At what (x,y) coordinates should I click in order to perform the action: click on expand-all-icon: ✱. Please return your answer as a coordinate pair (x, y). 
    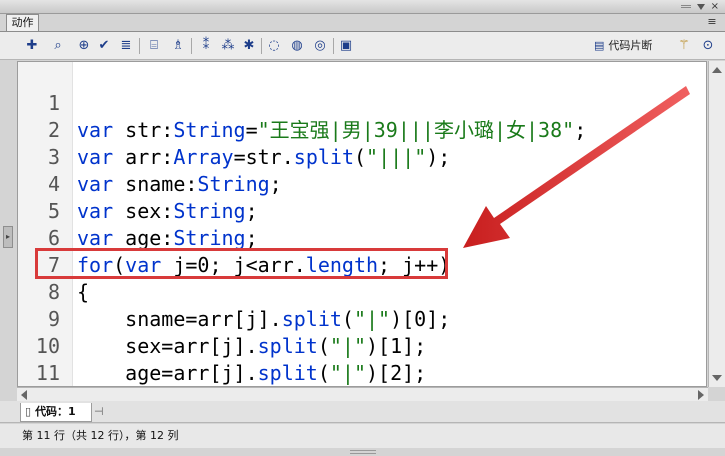
    Looking at the image, I should click on (249, 46).